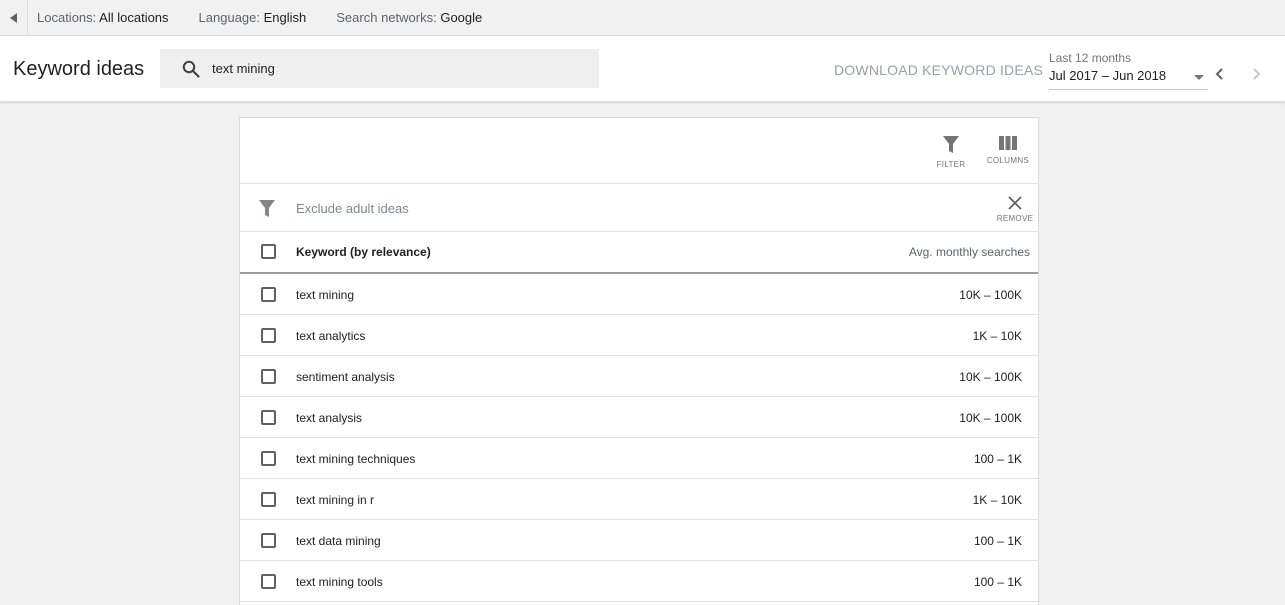  I want to click on active-filter-row: Exclude adult ideas REMOVE, so click(639, 208).